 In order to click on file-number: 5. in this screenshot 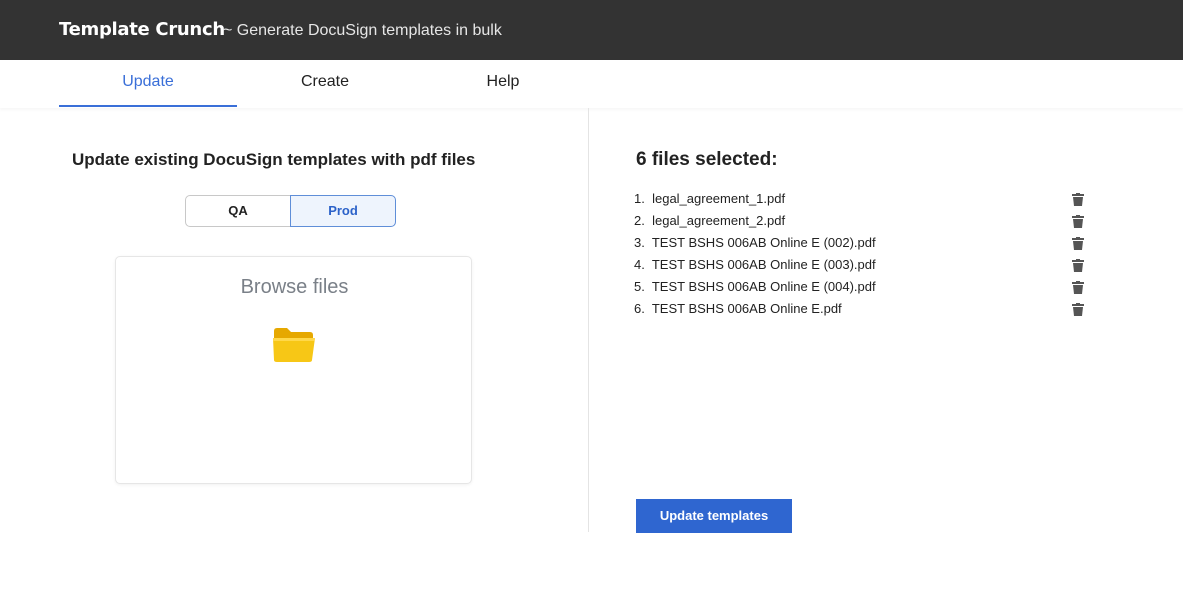, I will do `click(641, 286)`.